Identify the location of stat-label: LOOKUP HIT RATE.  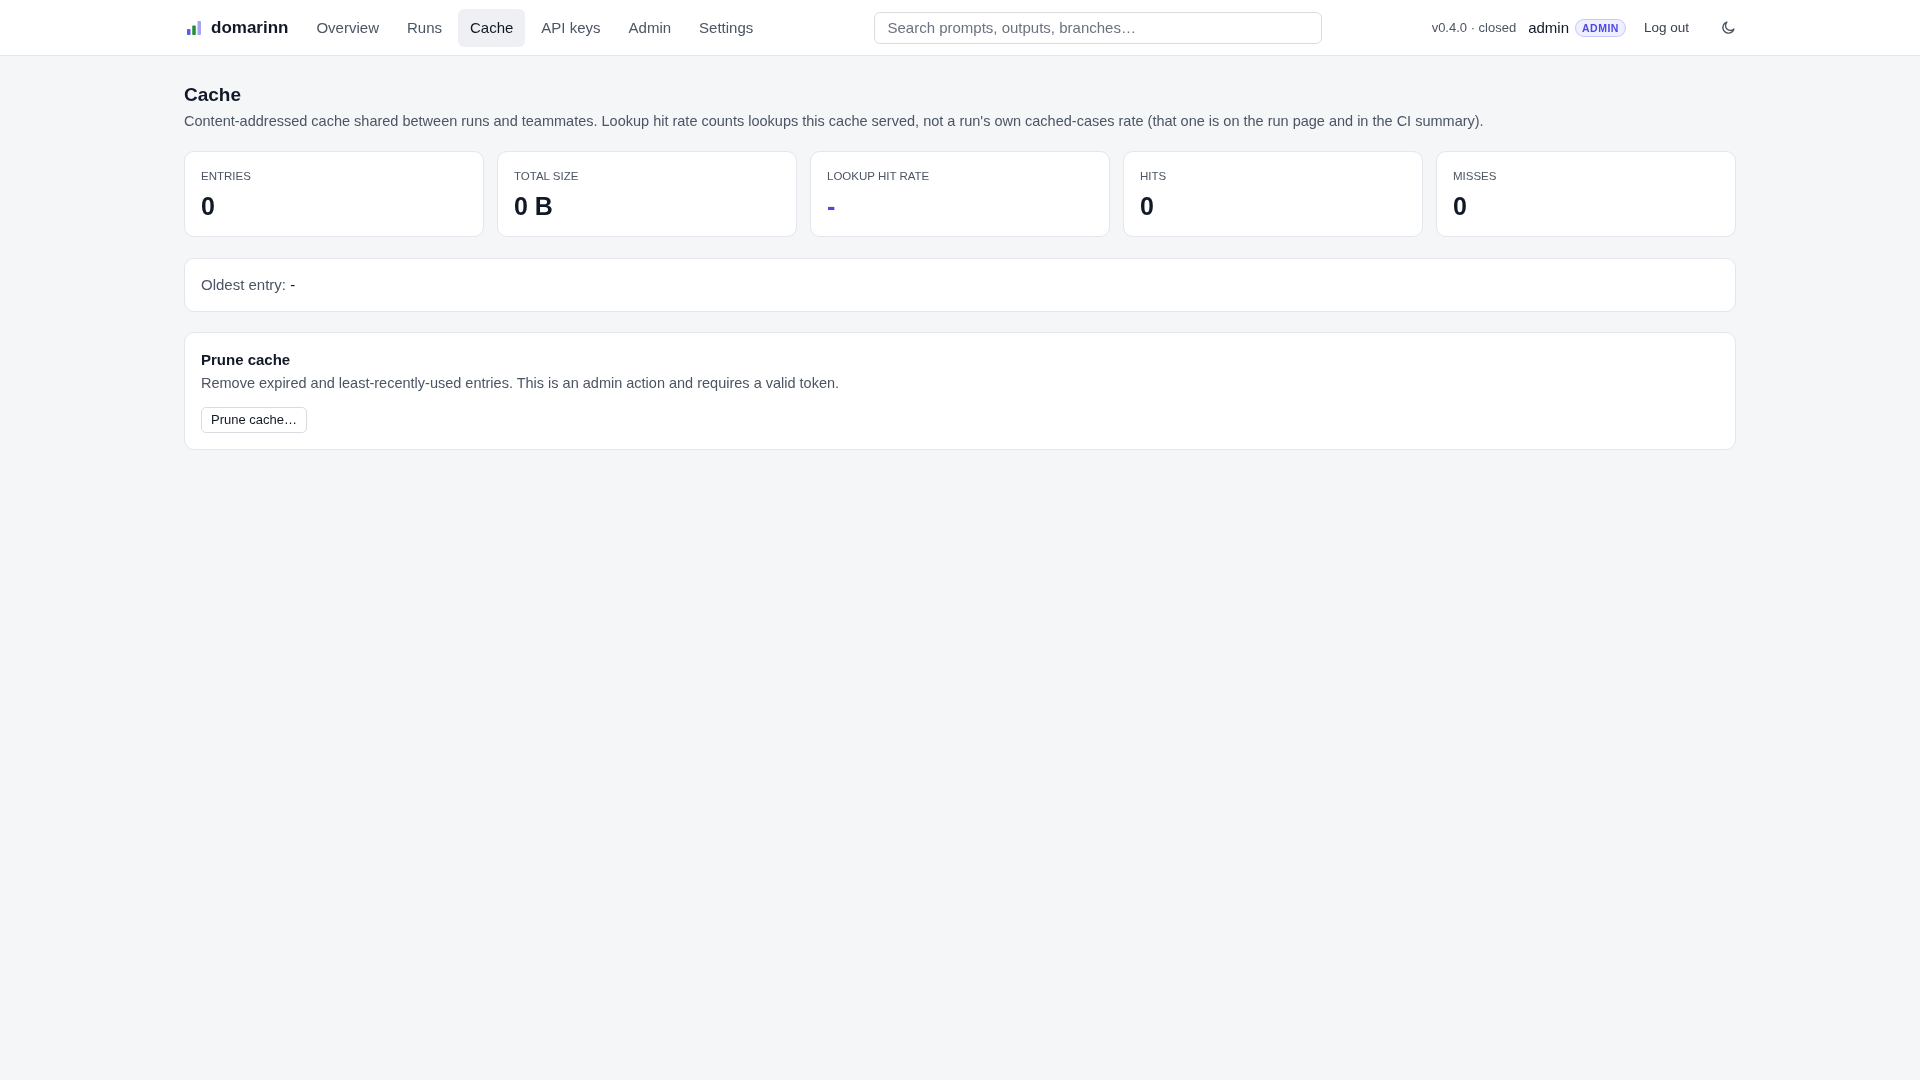
(879, 176).